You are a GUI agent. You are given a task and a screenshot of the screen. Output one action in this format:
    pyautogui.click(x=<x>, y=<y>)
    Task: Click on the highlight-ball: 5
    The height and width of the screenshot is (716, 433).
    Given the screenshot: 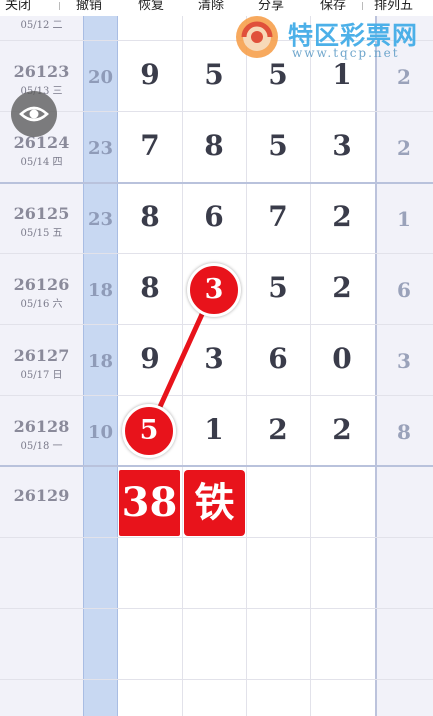 What is the action you would take?
    pyautogui.click(x=149, y=431)
    